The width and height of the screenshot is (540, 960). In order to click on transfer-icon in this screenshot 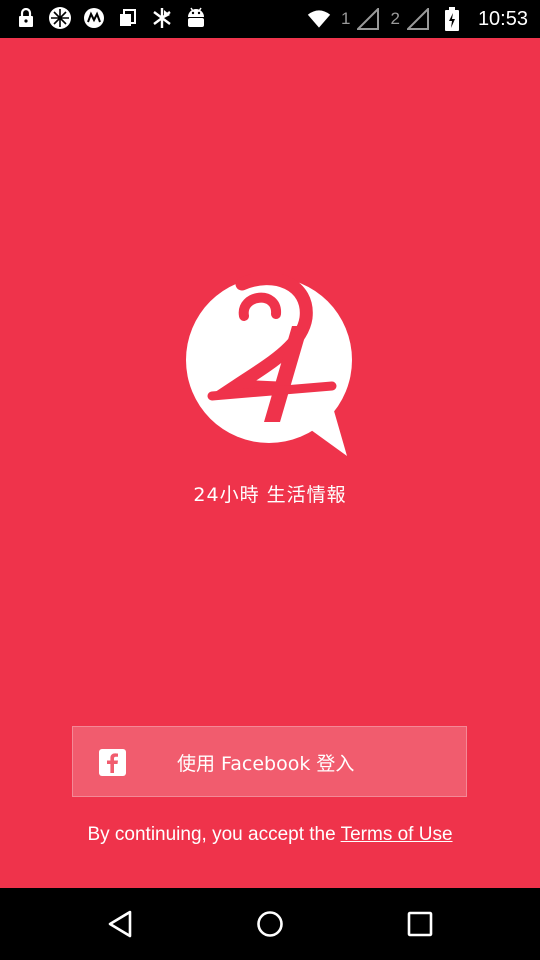, I will do `click(162, 18)`.